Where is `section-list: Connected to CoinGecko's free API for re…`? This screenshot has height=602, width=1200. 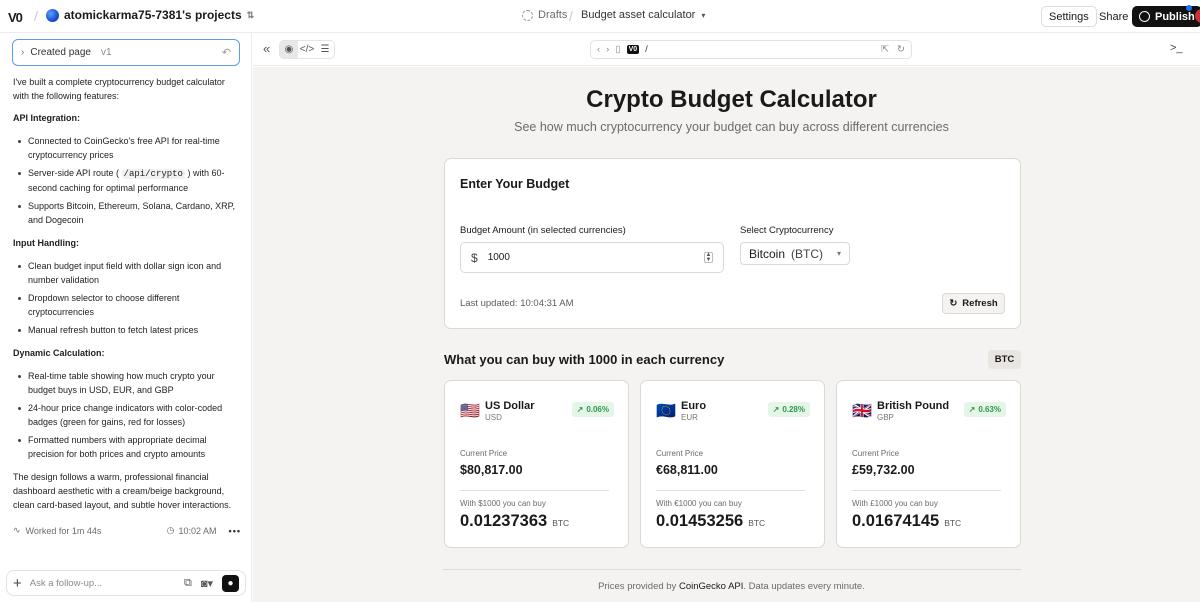
section-list: Connected to CoinGecko's free API for re… is located at coordinates (128, 180).